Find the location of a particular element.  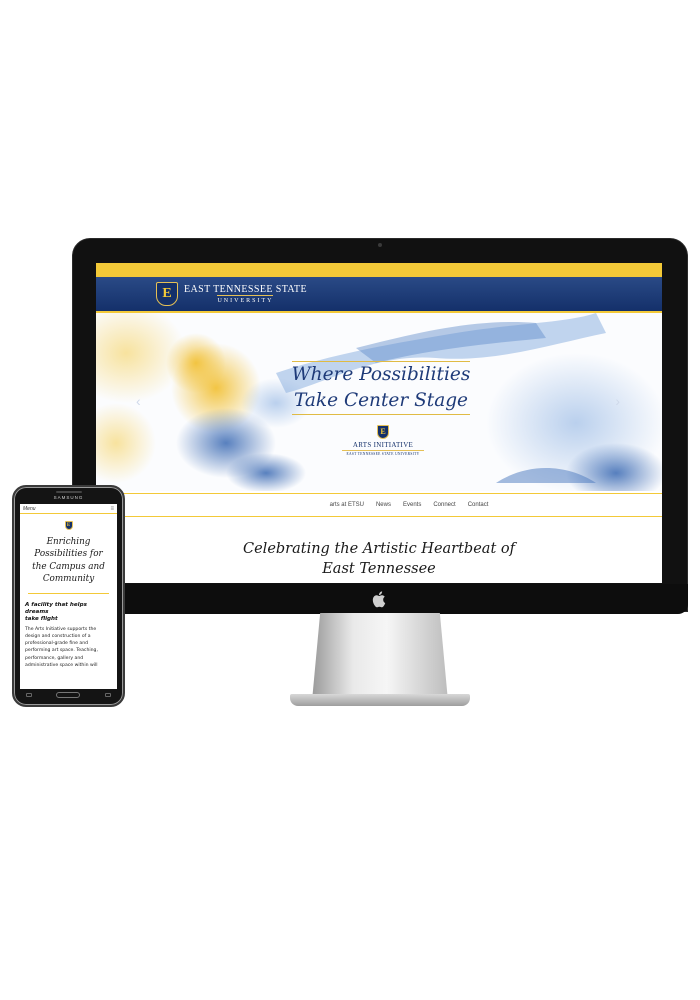

phone-headline-line: the Campus and is located at coordinates (68, 566).